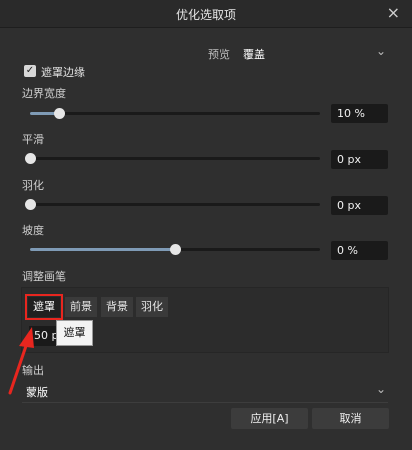 Image resolution: width=412 pixels, height=450 pixels. I want to click on tab-background: 背景, so click(117, 307).